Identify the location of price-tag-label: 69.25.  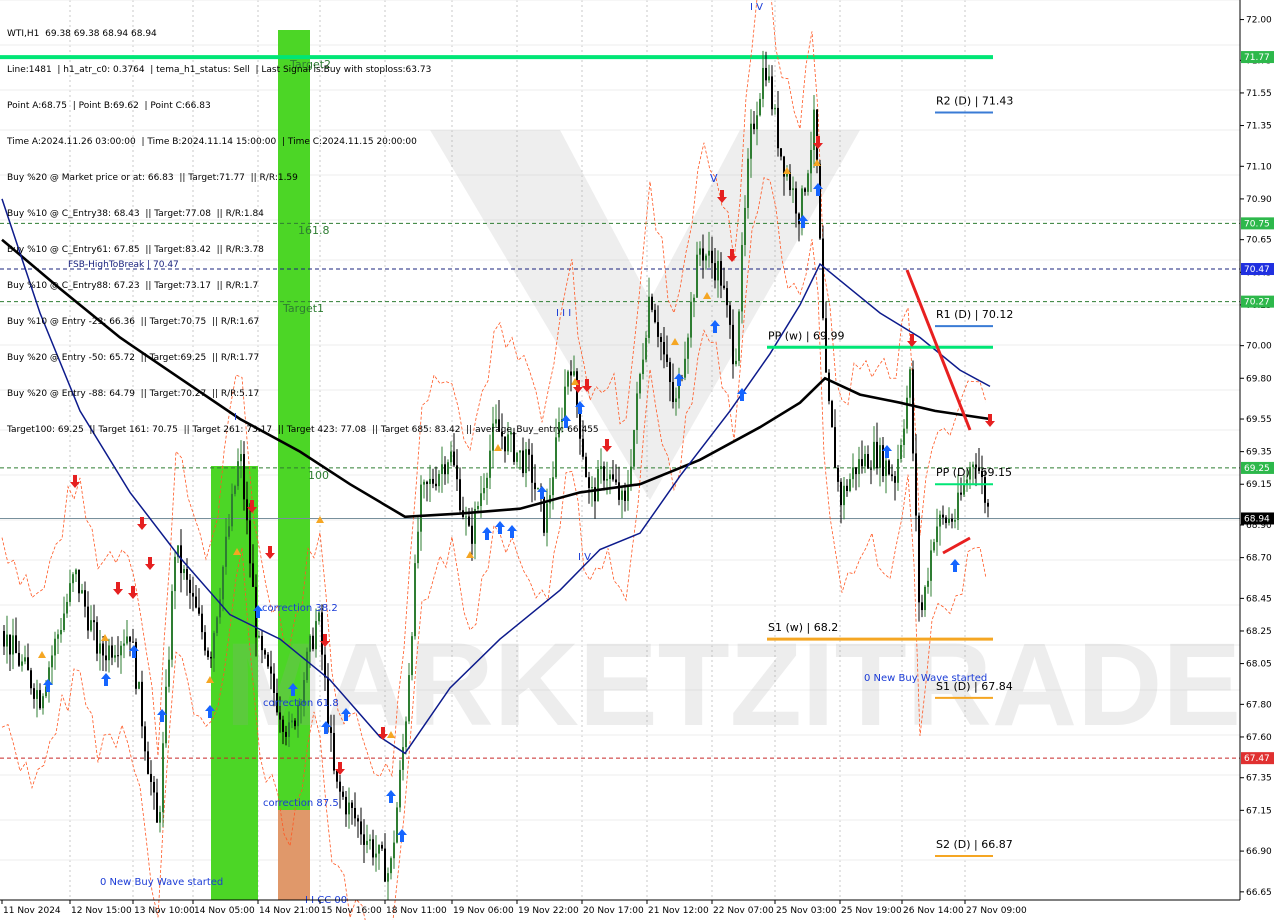
(1257, 469).